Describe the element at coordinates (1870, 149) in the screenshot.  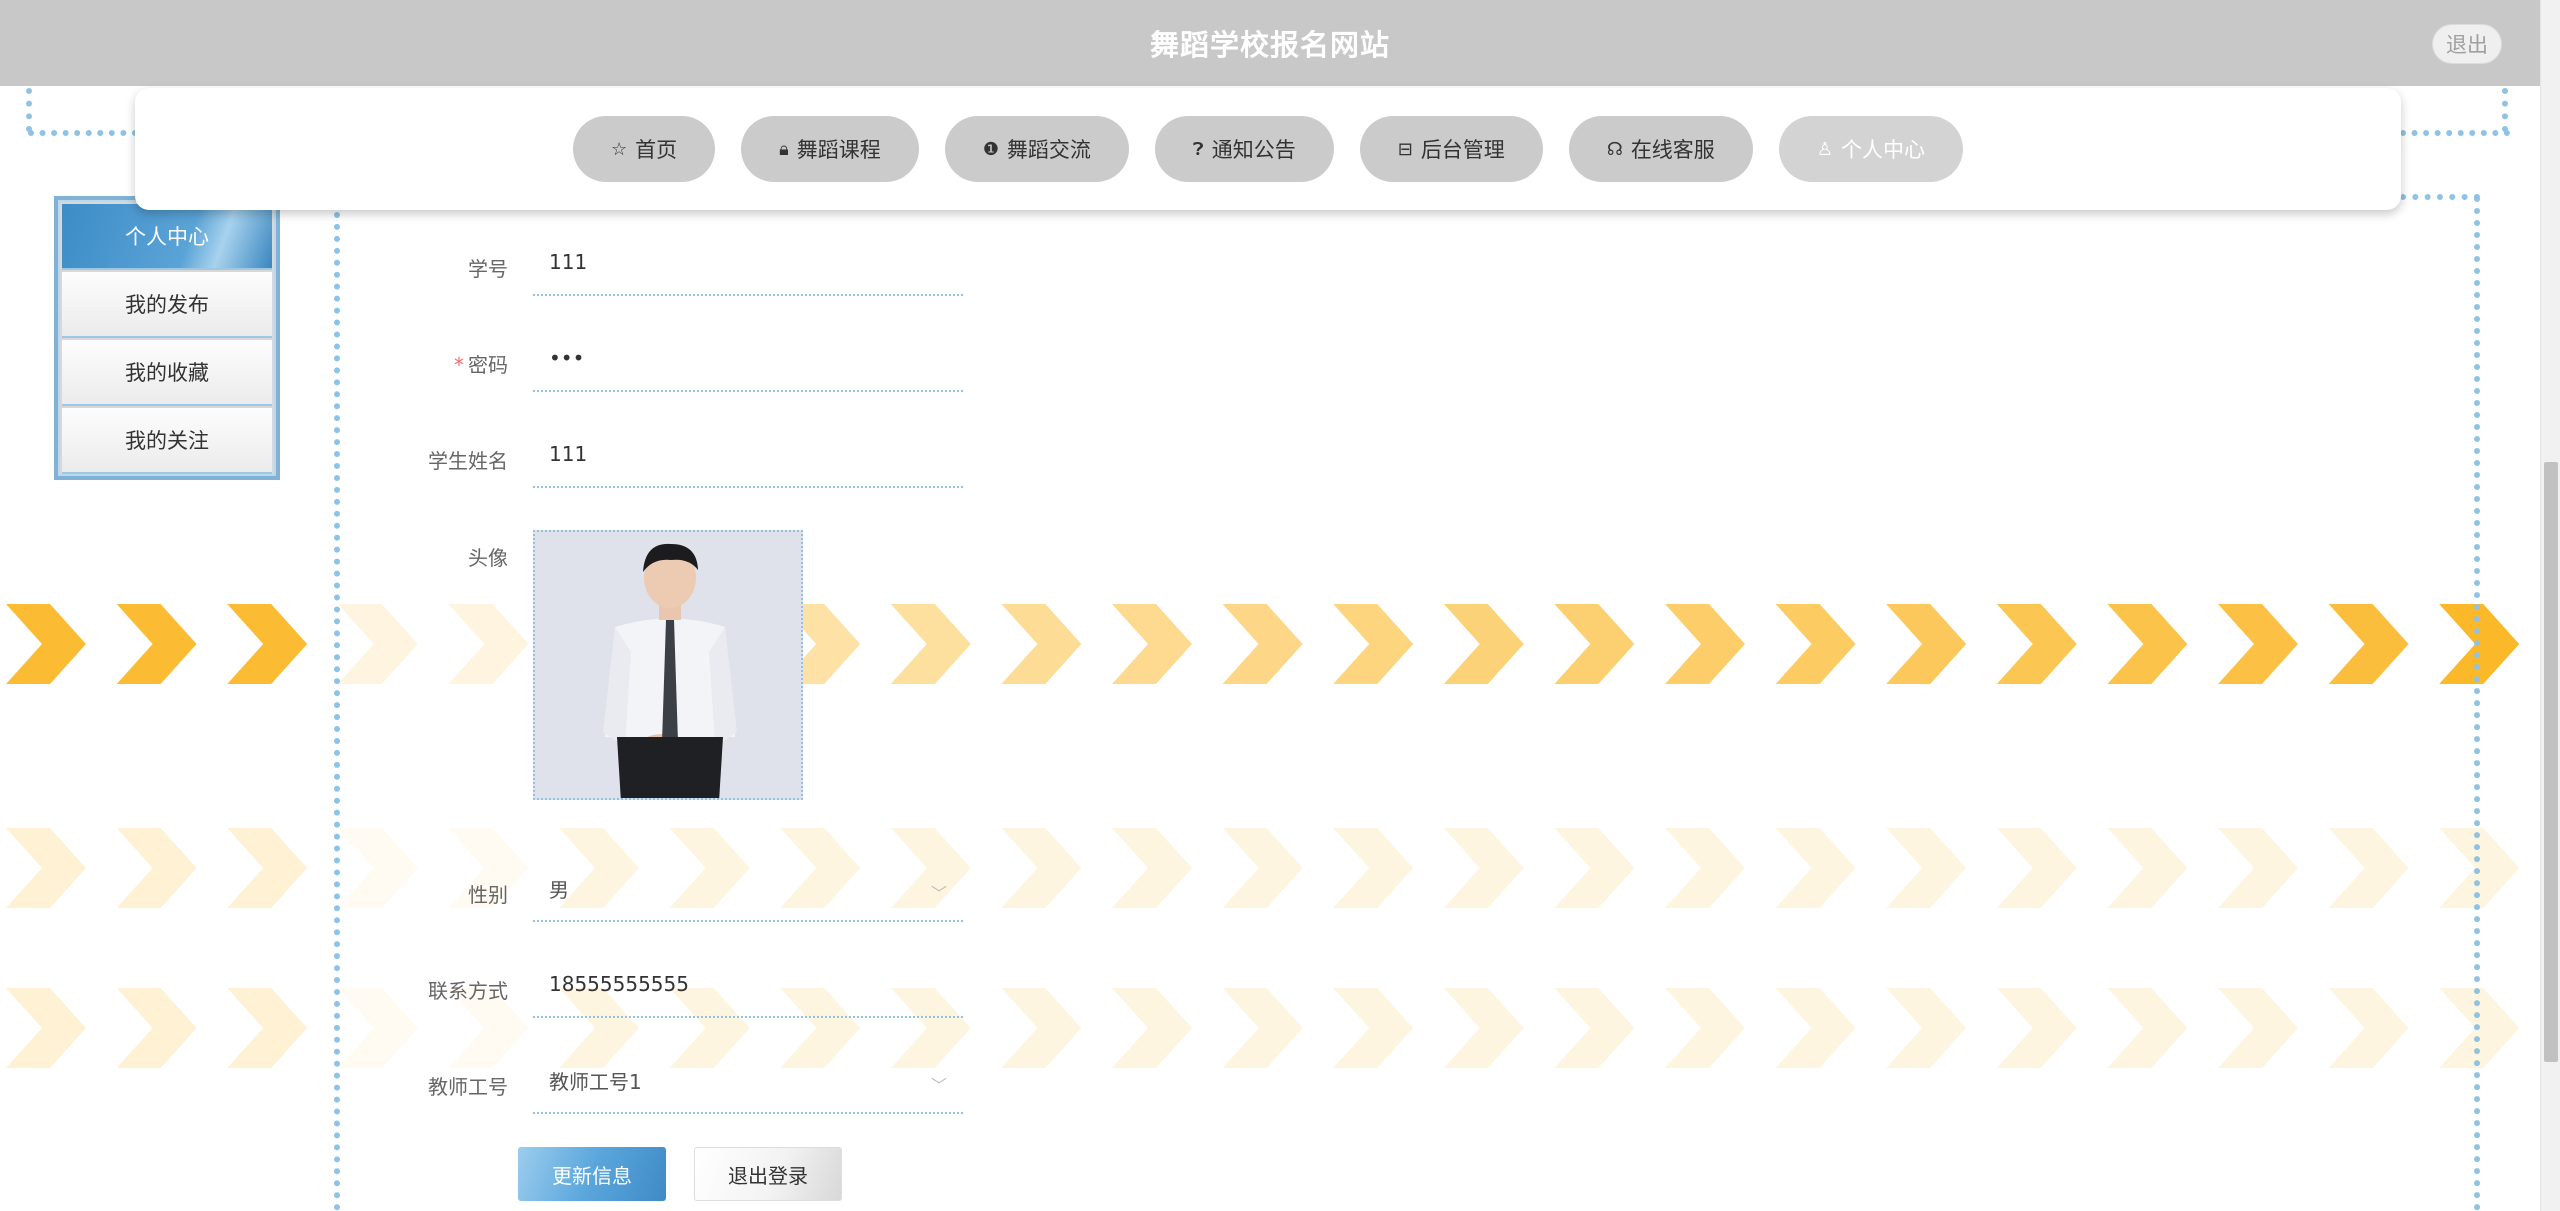
I see `nav-item-profile: ♙ 个人中心` at that location.